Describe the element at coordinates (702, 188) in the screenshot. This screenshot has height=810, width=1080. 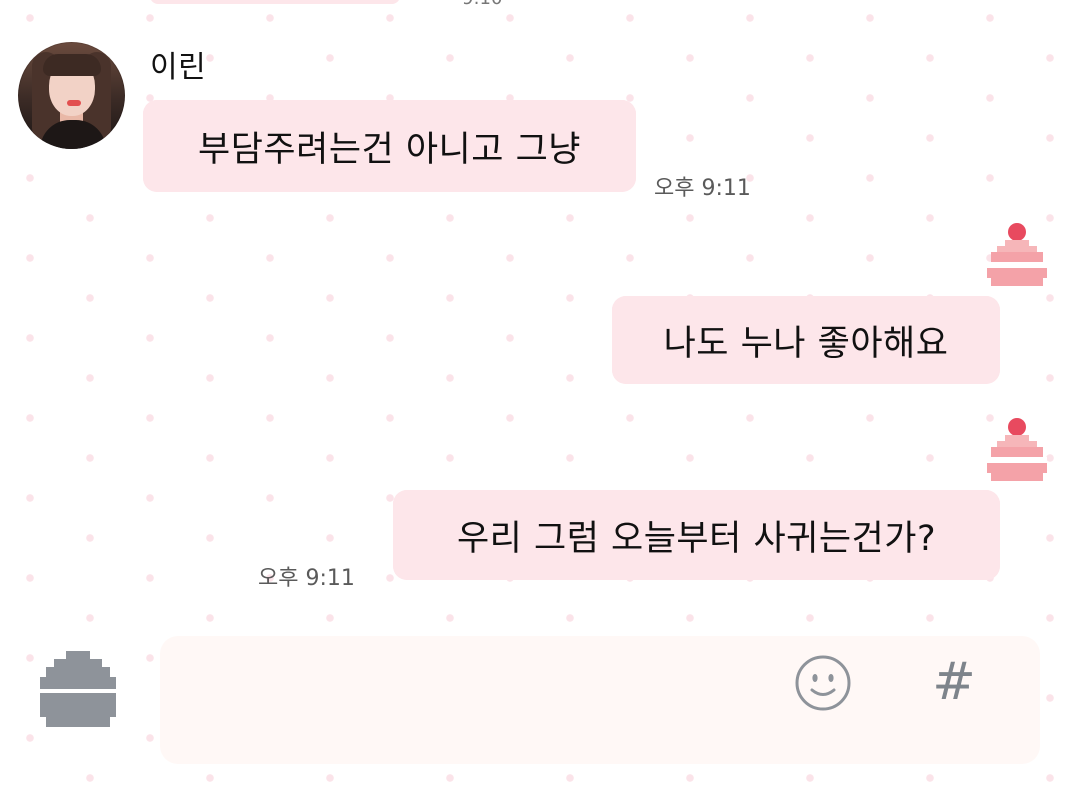
I see `incoming-message-time: 오후 9:11` at that location.